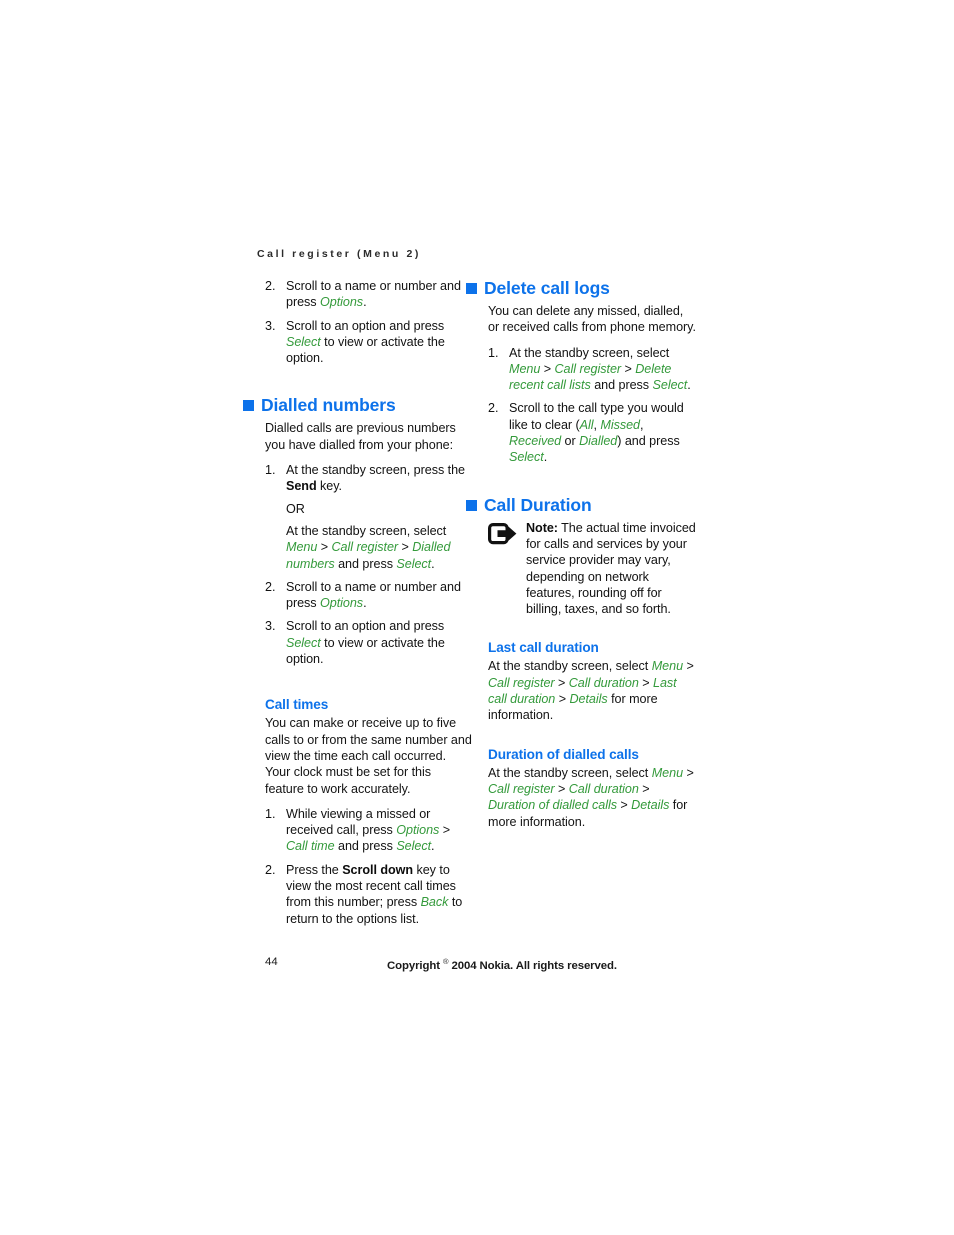 The image size is (954, 1235). Describe the element at coordinates (378, 869) in the screenshot. I see `key-name: Scroll down` at that location.